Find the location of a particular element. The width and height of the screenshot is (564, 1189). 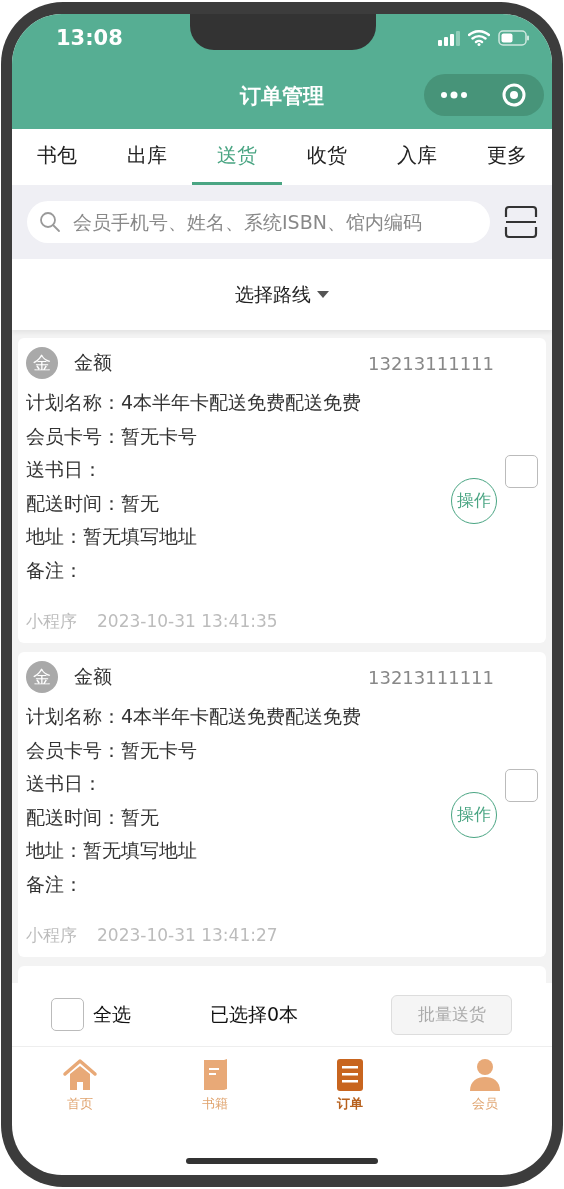

tab: 书包 is located at coordinates (57, 157).